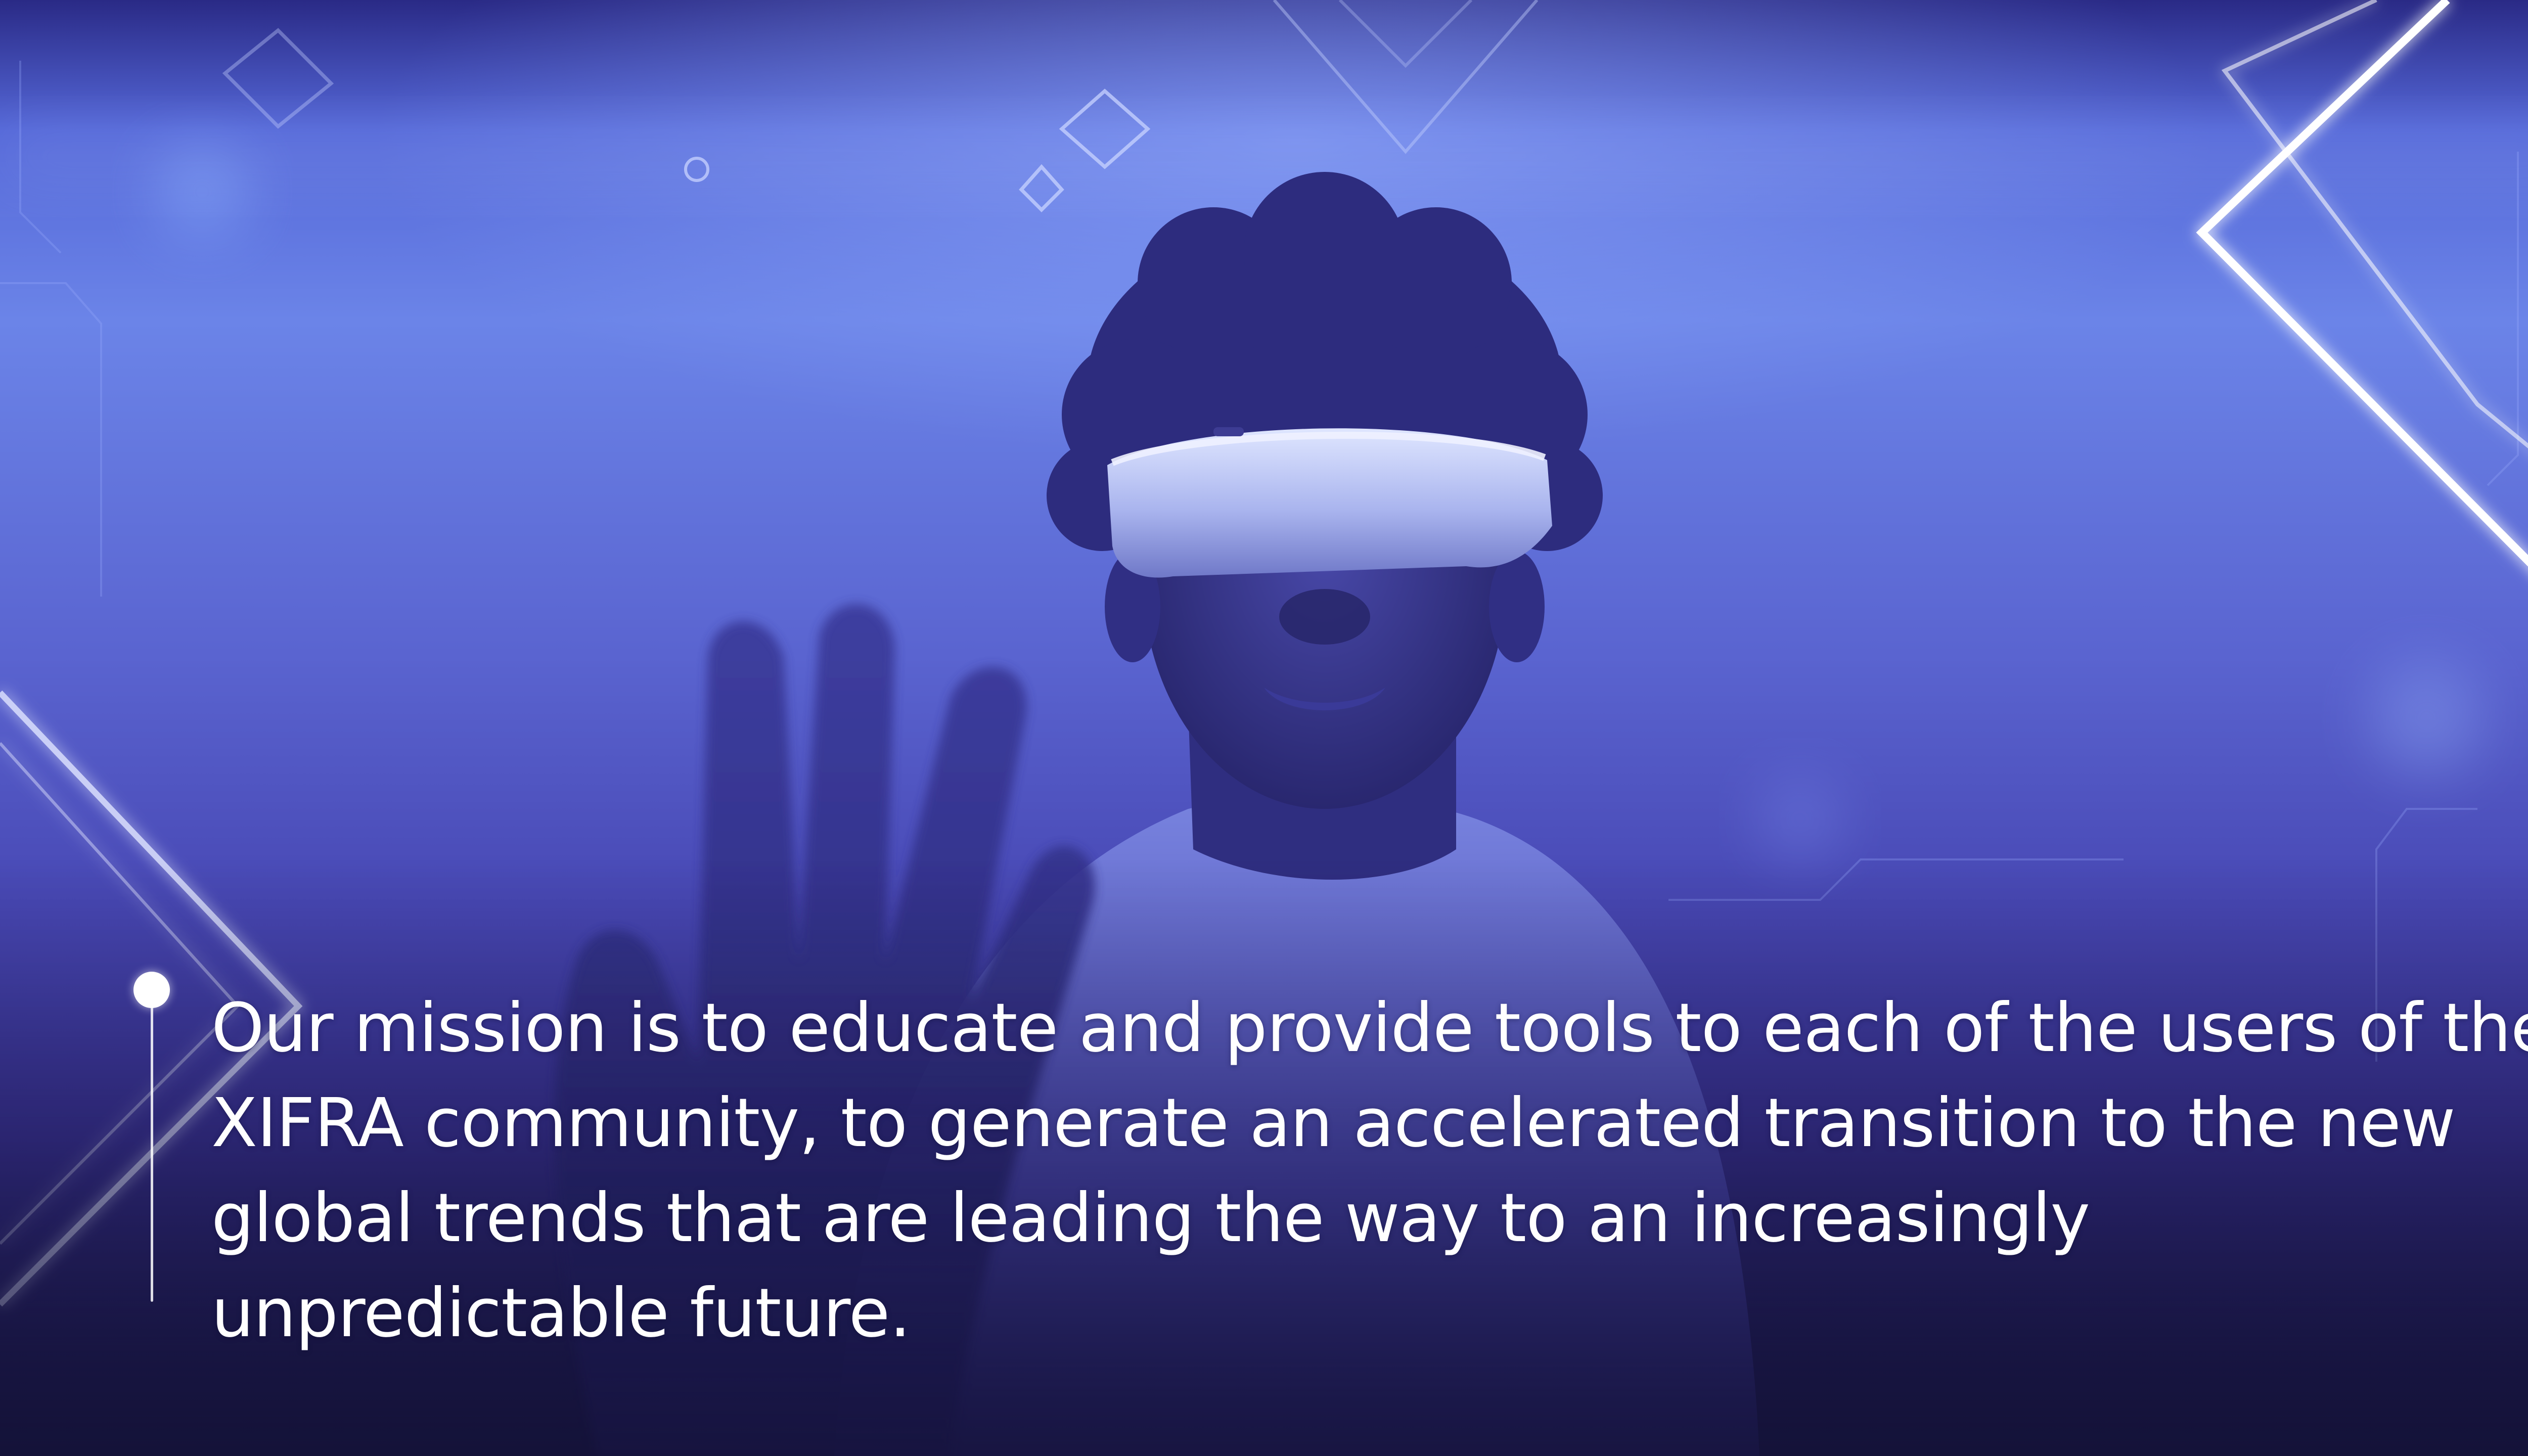 The height and width of the screenshot is (1456, 2528). I want to click on timeline-line, so click(152, 1146).